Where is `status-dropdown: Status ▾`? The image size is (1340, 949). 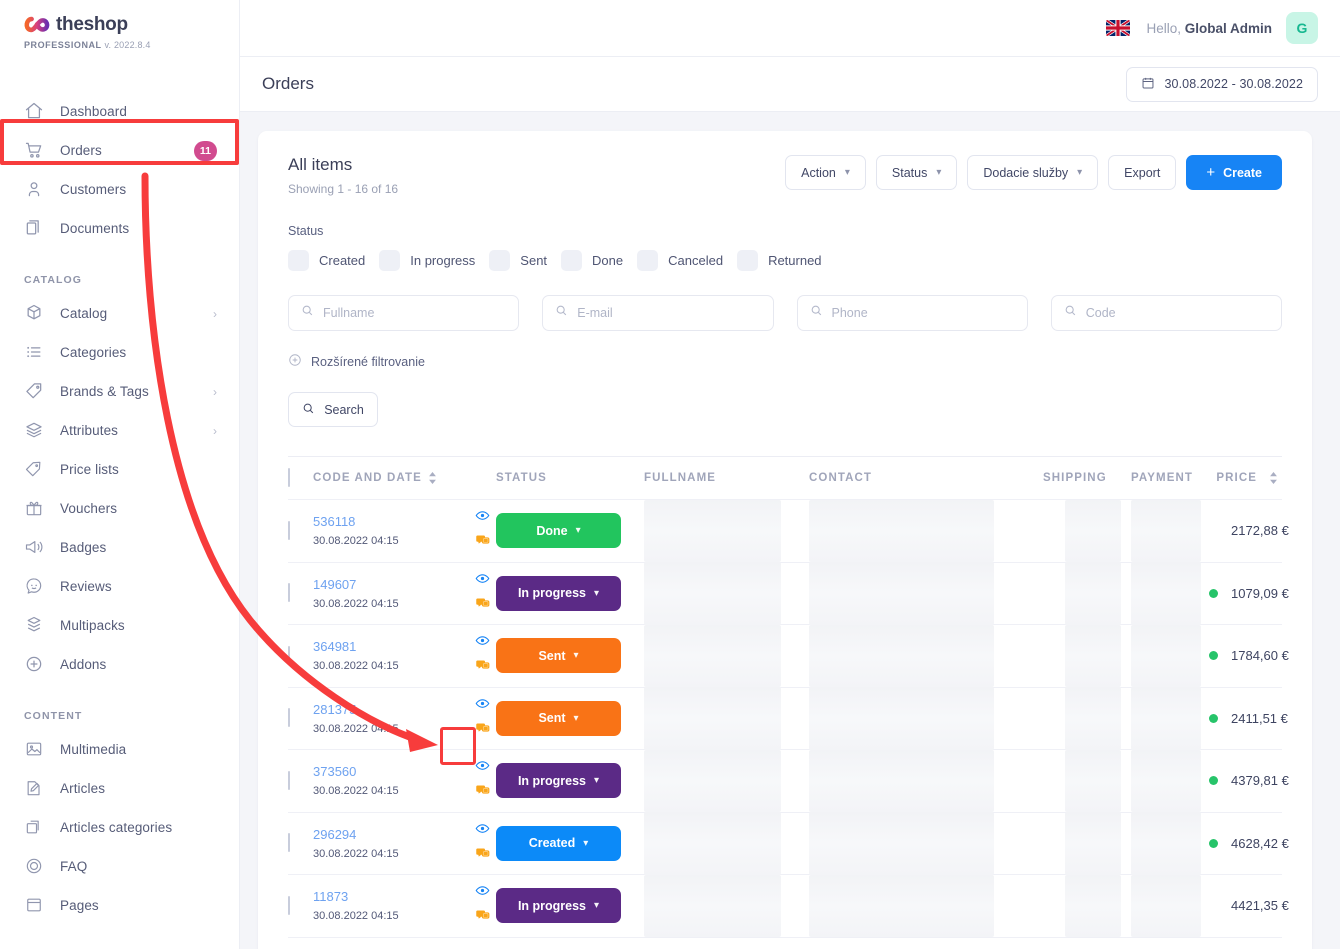 status-dropdown: Status ▾ is located at coordinates (916, 172).